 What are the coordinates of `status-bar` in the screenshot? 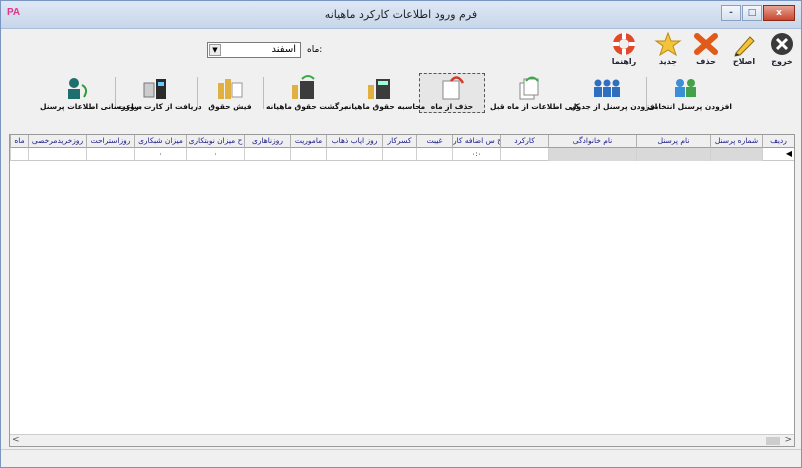 It's located at (401, 458).